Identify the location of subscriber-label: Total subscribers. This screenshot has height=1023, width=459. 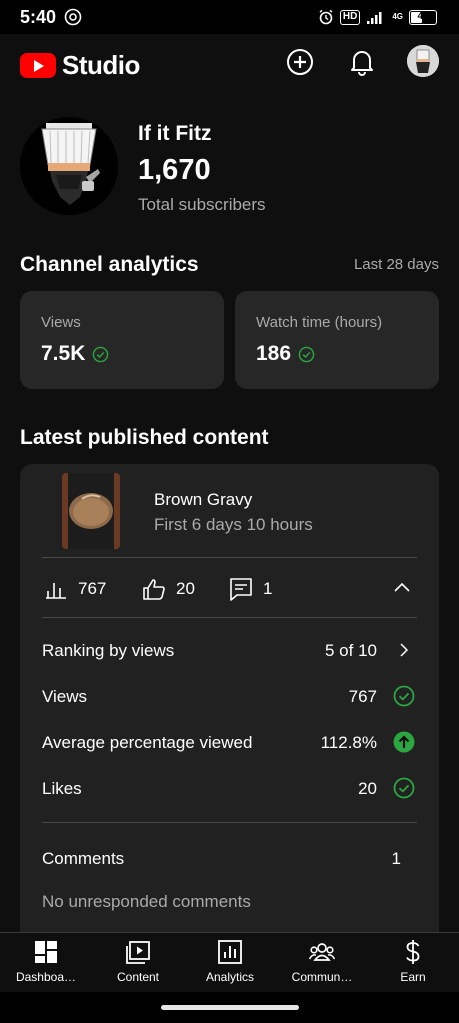
(202, 204).